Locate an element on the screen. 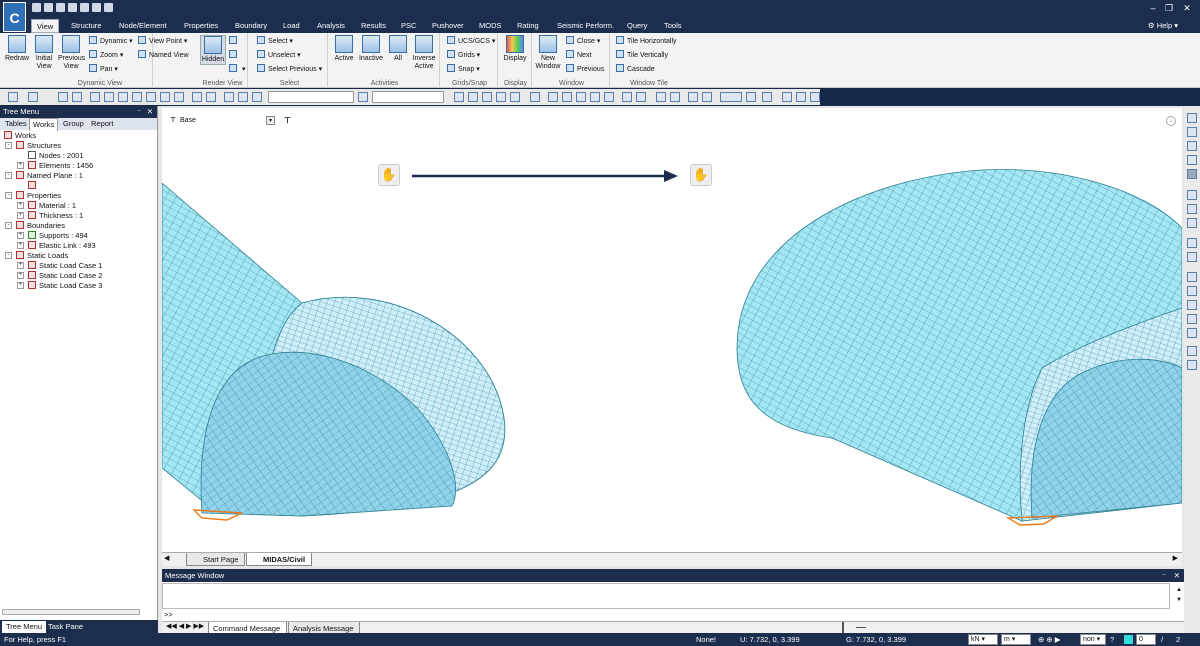 The width and height of the screenshot is (1200, 646). zoom-in-icon is located at coordinates (1192, 132).